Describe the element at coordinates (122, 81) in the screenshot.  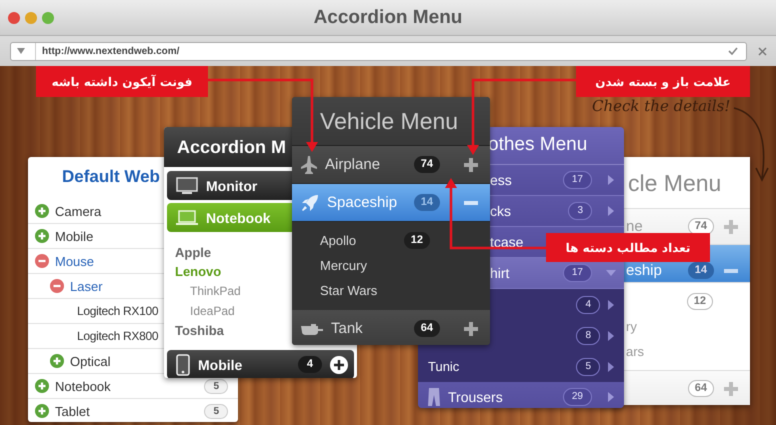
I see `annotation-label: فونت آیکون داشته باشه` at that location.